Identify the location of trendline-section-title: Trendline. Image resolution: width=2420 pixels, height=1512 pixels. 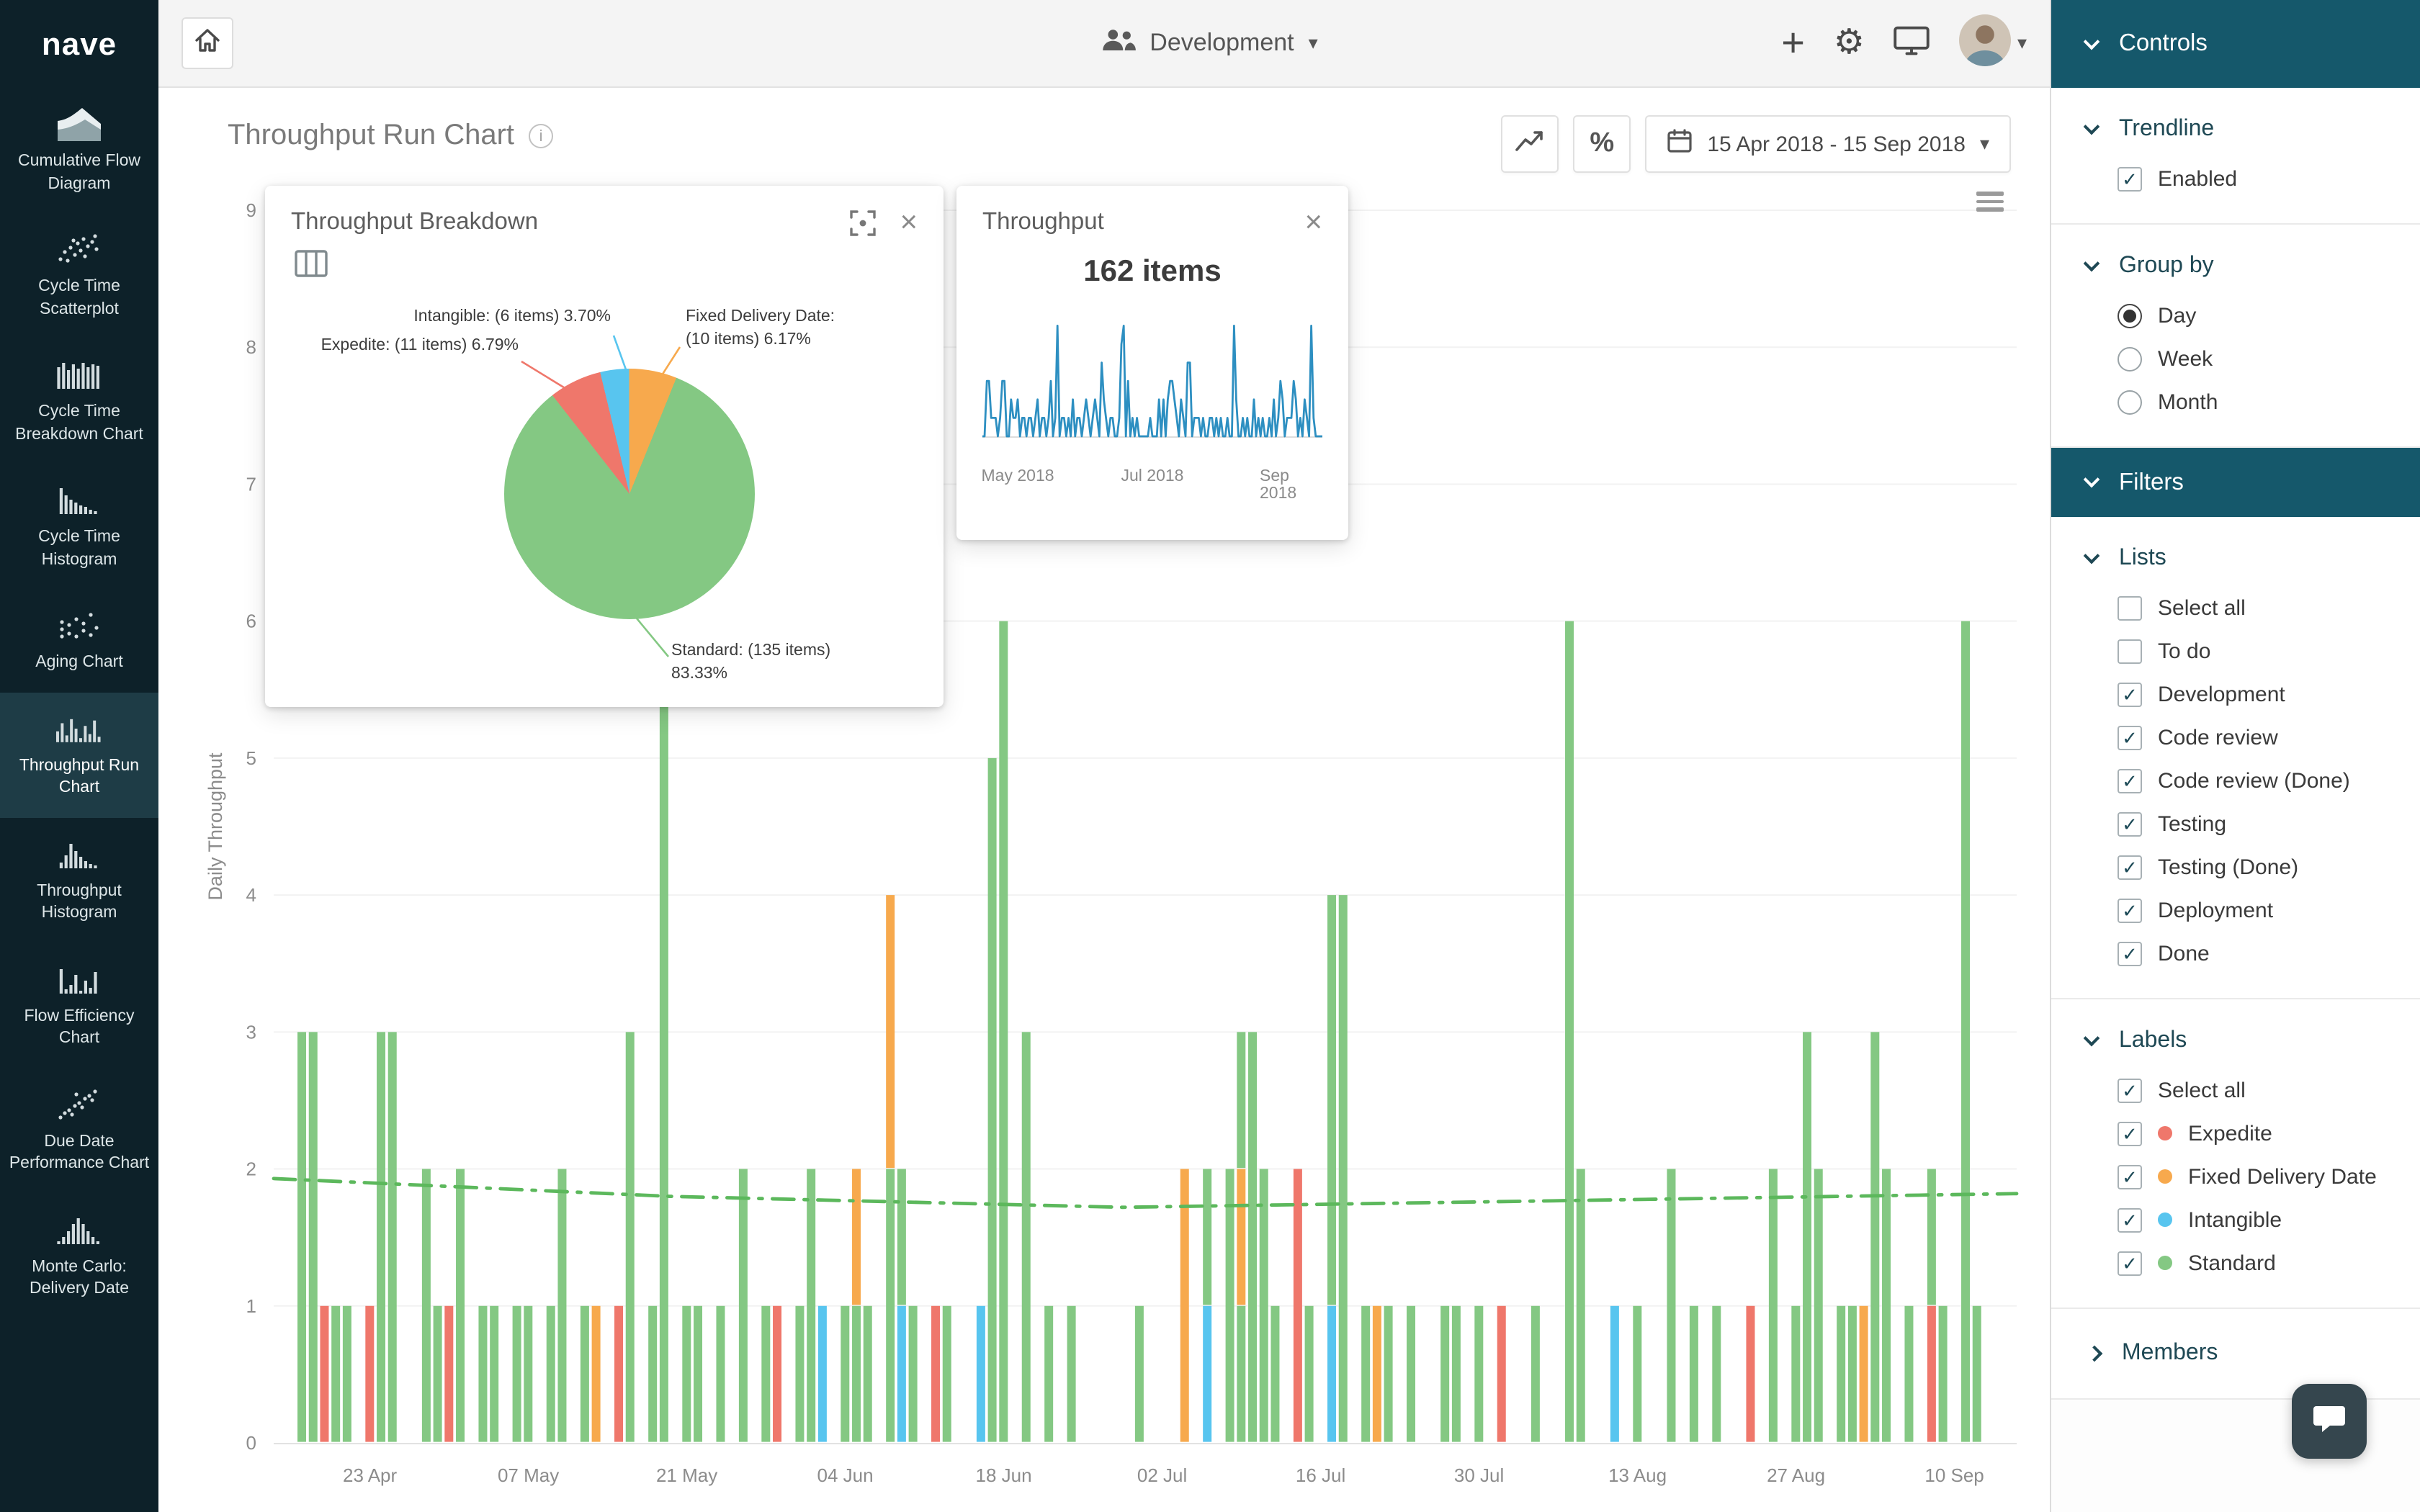
(2235, 130).